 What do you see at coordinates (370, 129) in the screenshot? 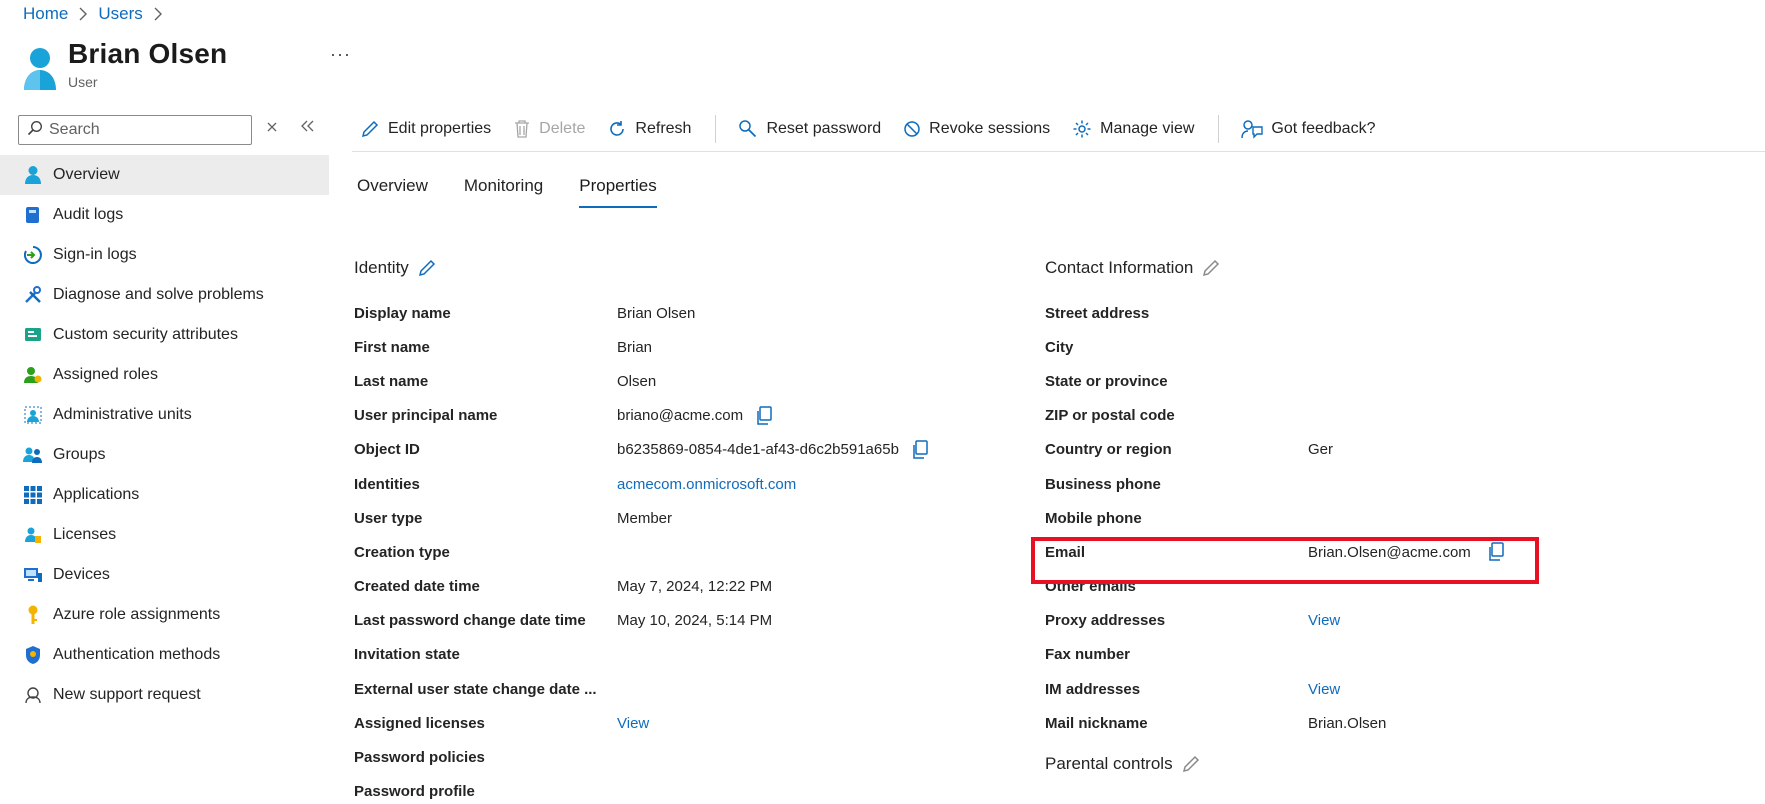
I see `pencil-icon` at bounding box center [370, 129].